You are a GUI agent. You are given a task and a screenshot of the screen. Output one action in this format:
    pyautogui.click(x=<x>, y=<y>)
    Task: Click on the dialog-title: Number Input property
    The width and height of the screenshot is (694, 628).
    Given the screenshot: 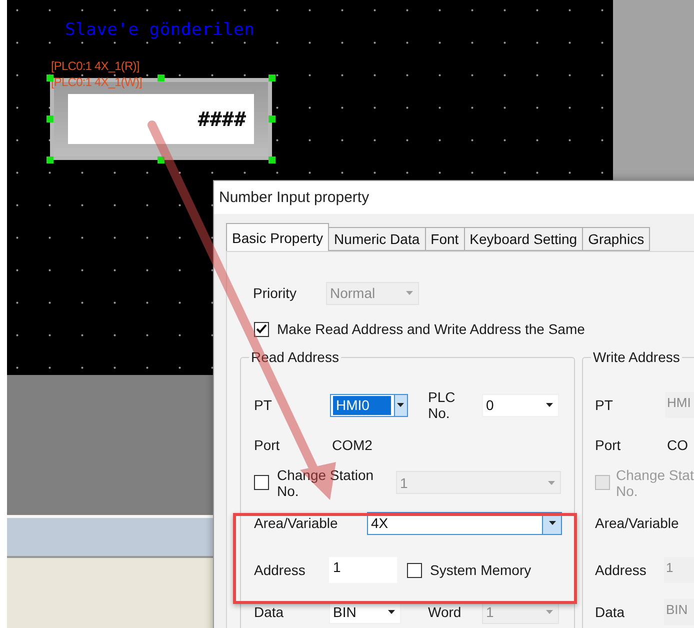 What is the action you would take?
    pyautogui.click(x=454, y=197)
    